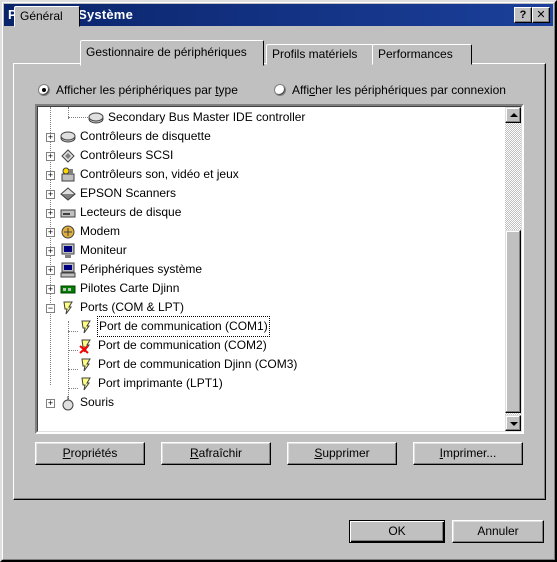 This screenshot has height=562, width=557. I want to click on tree-item: − Ports (COM & LPT), so click(273, 307).